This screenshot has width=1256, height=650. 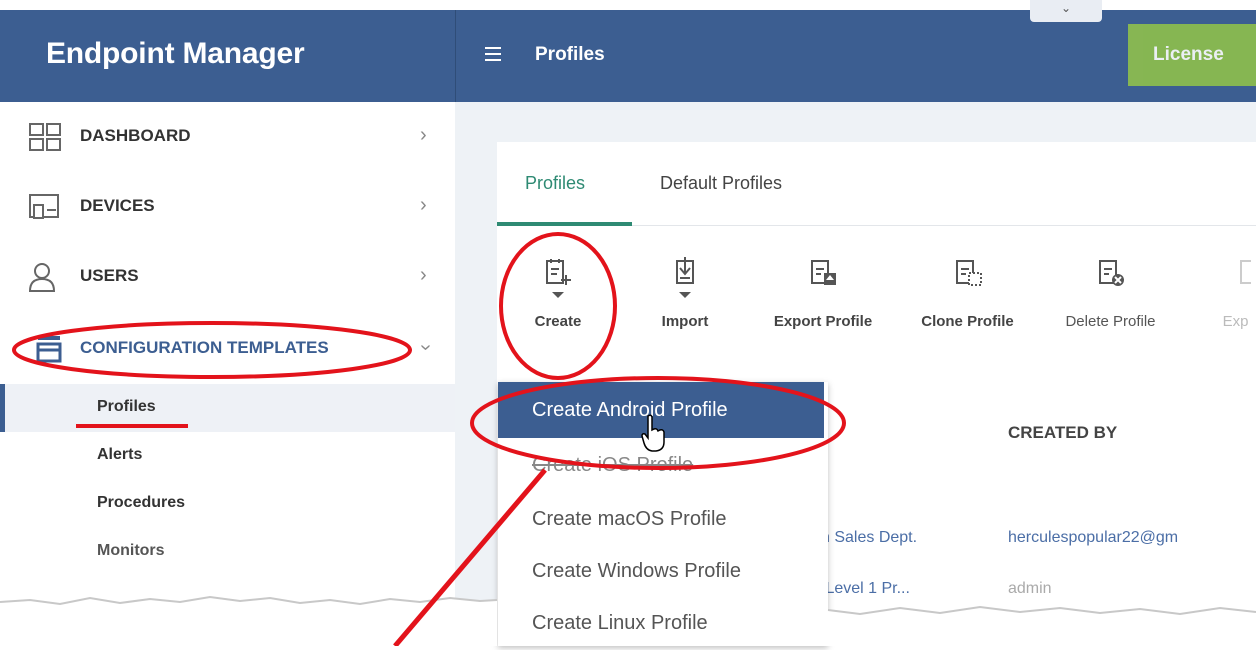 What do you see at coordinates (658, 423) in the screenshot?
I see `android-profile-highlight-ellipse` at bounding box center [658, 423].